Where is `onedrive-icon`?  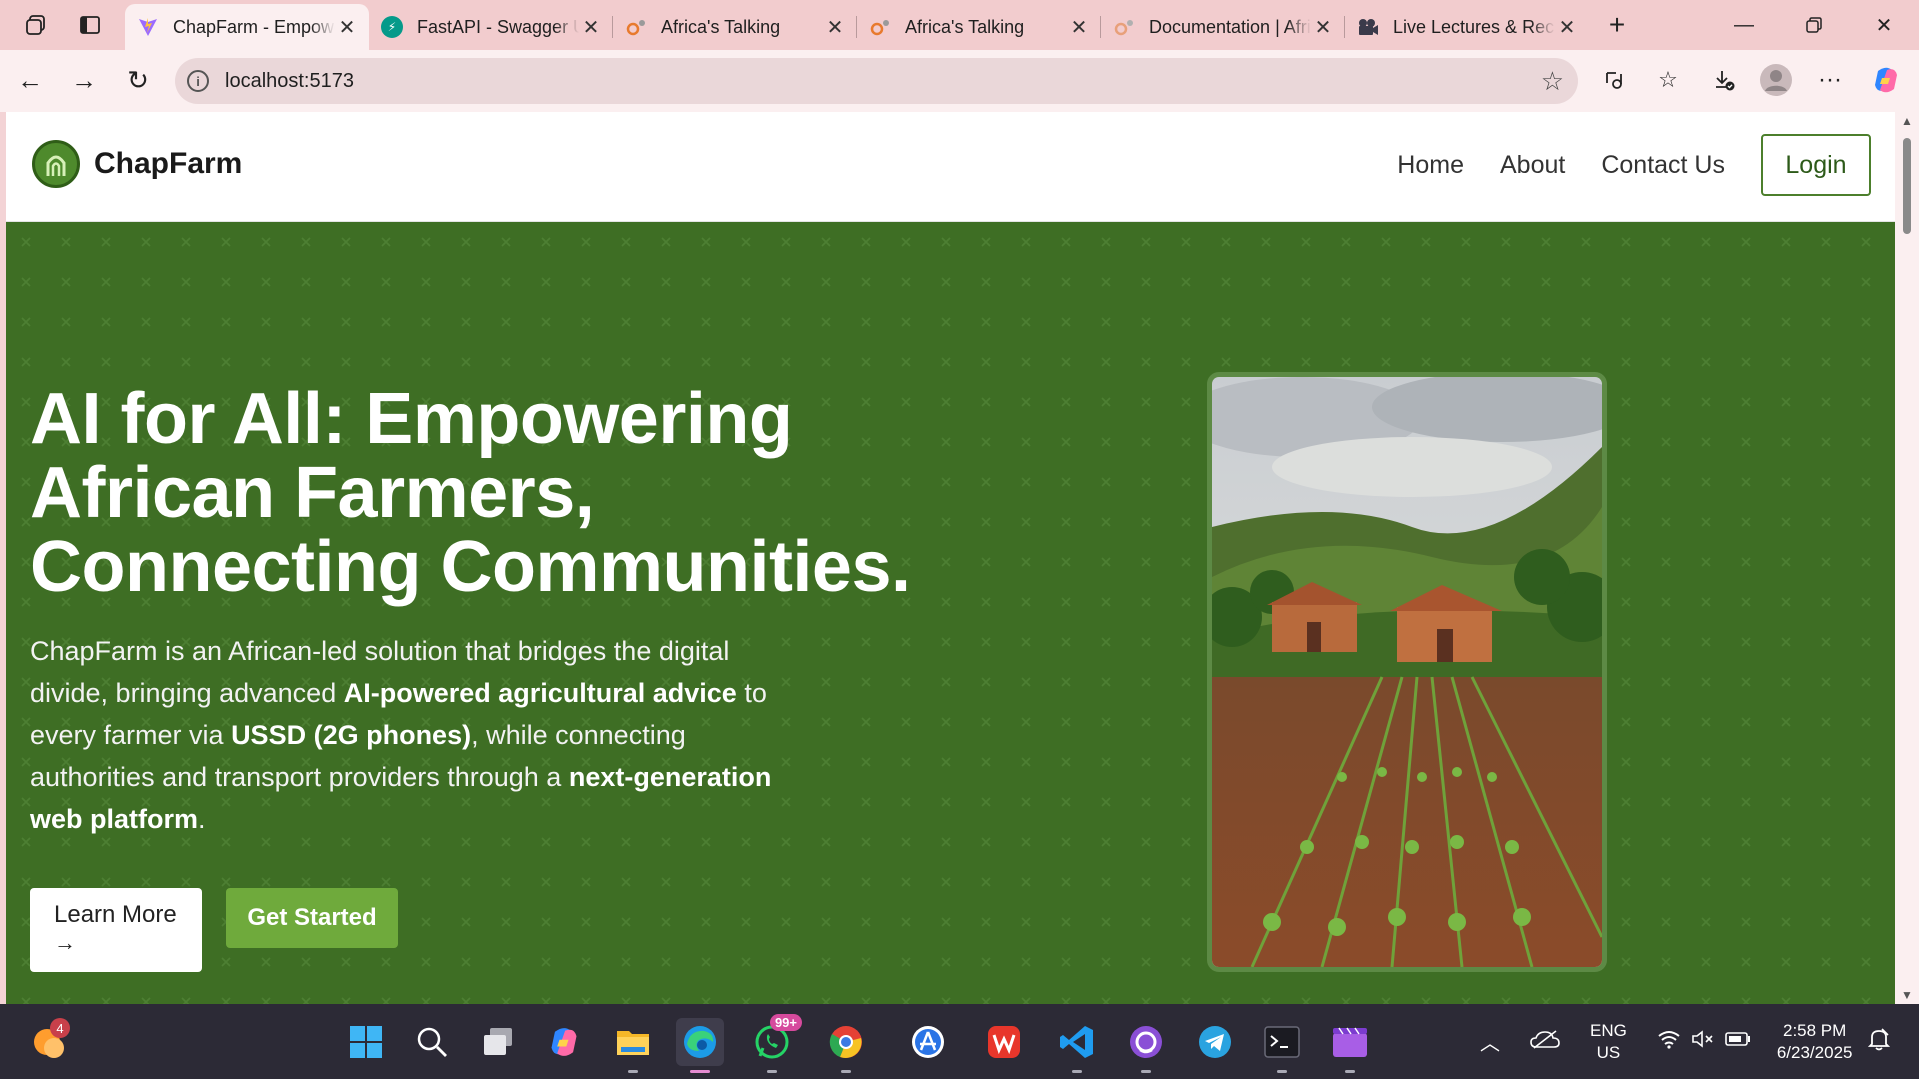
onedrive-icon is located at coordinates (1545, 1041).